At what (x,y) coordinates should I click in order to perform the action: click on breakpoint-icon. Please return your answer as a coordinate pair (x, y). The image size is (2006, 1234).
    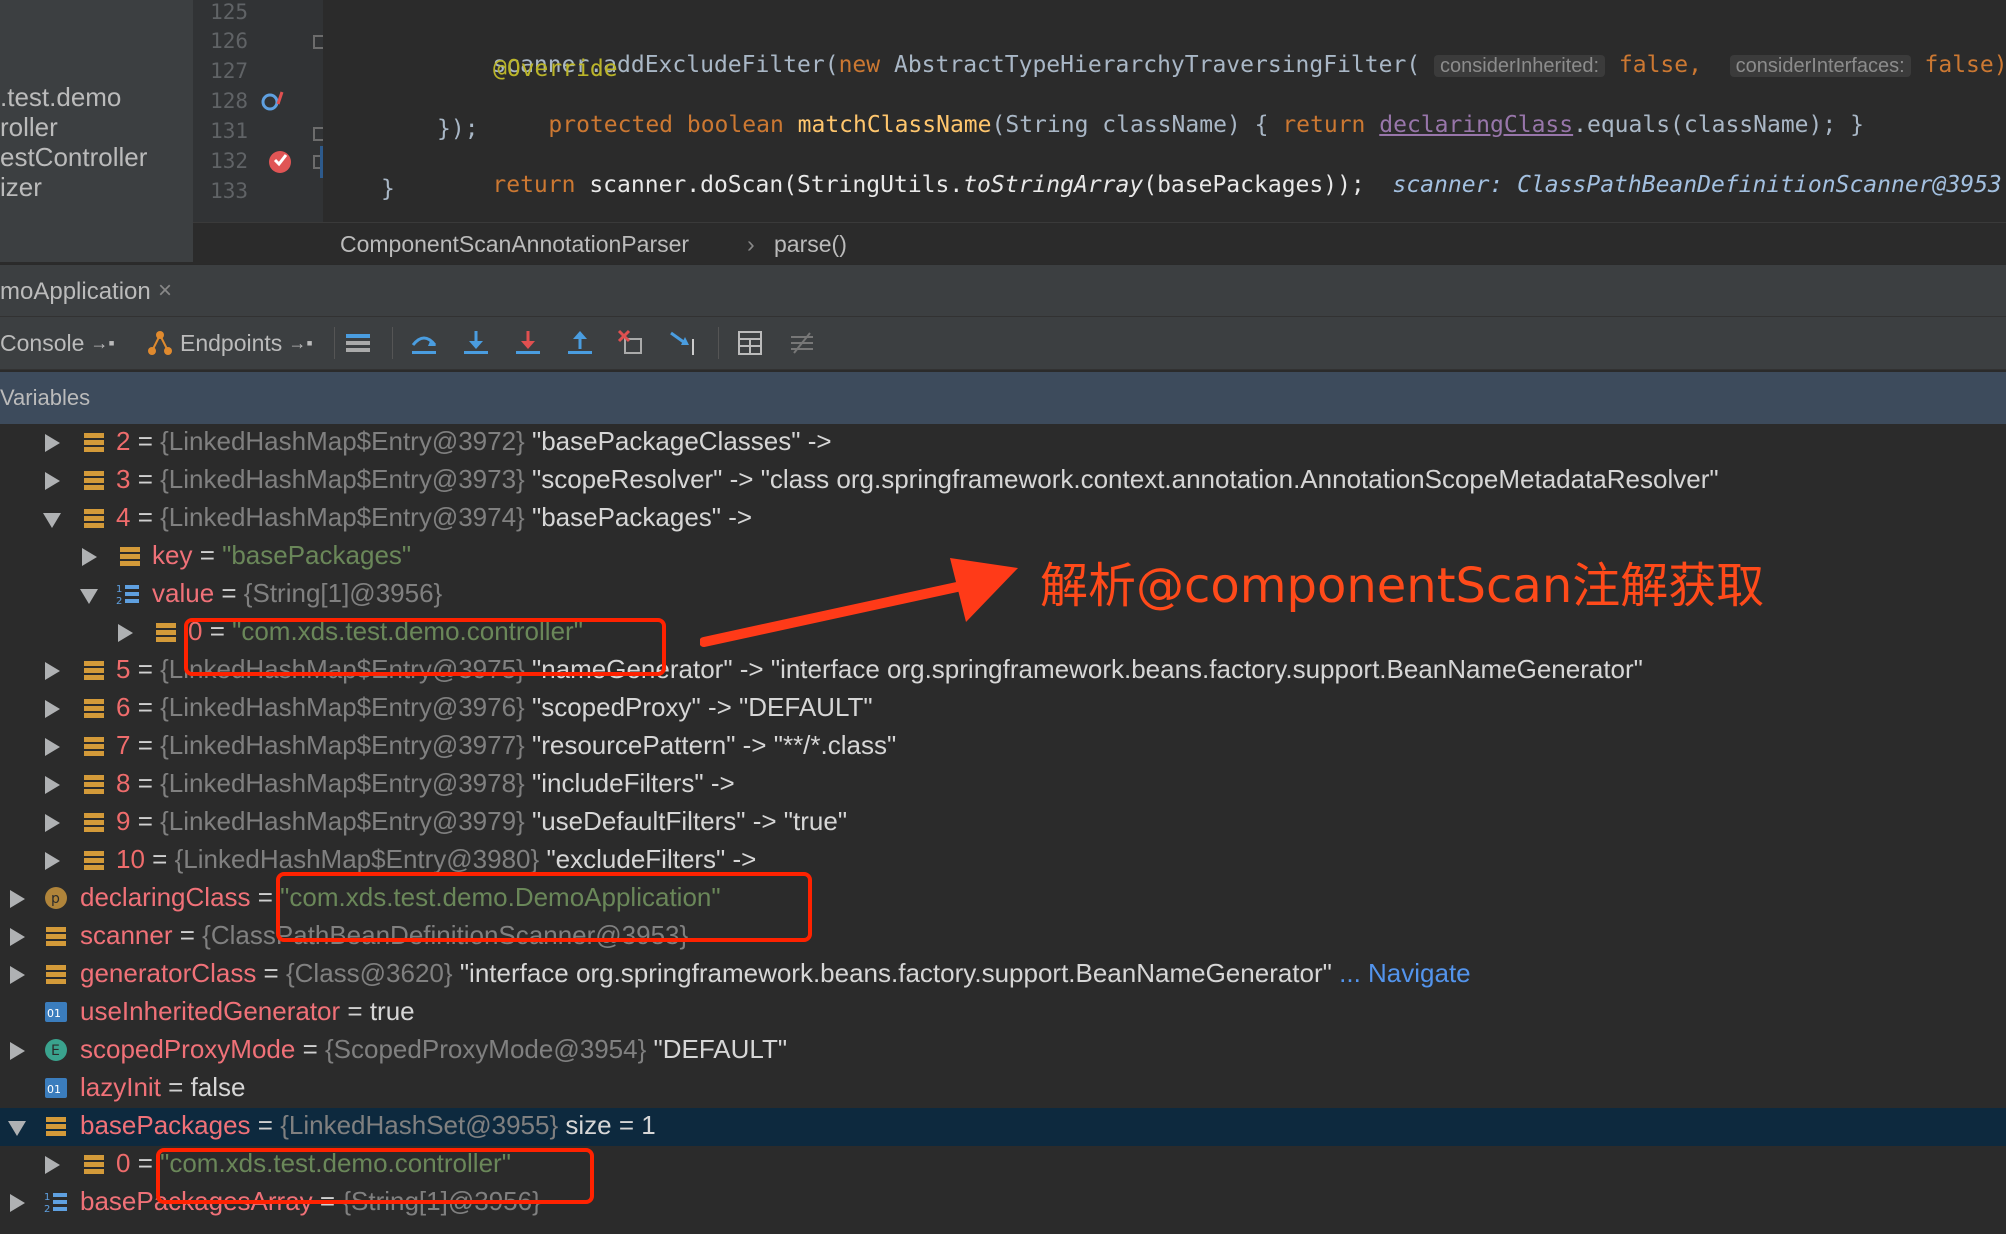
    Looking at the image, I should click on (281, 161).